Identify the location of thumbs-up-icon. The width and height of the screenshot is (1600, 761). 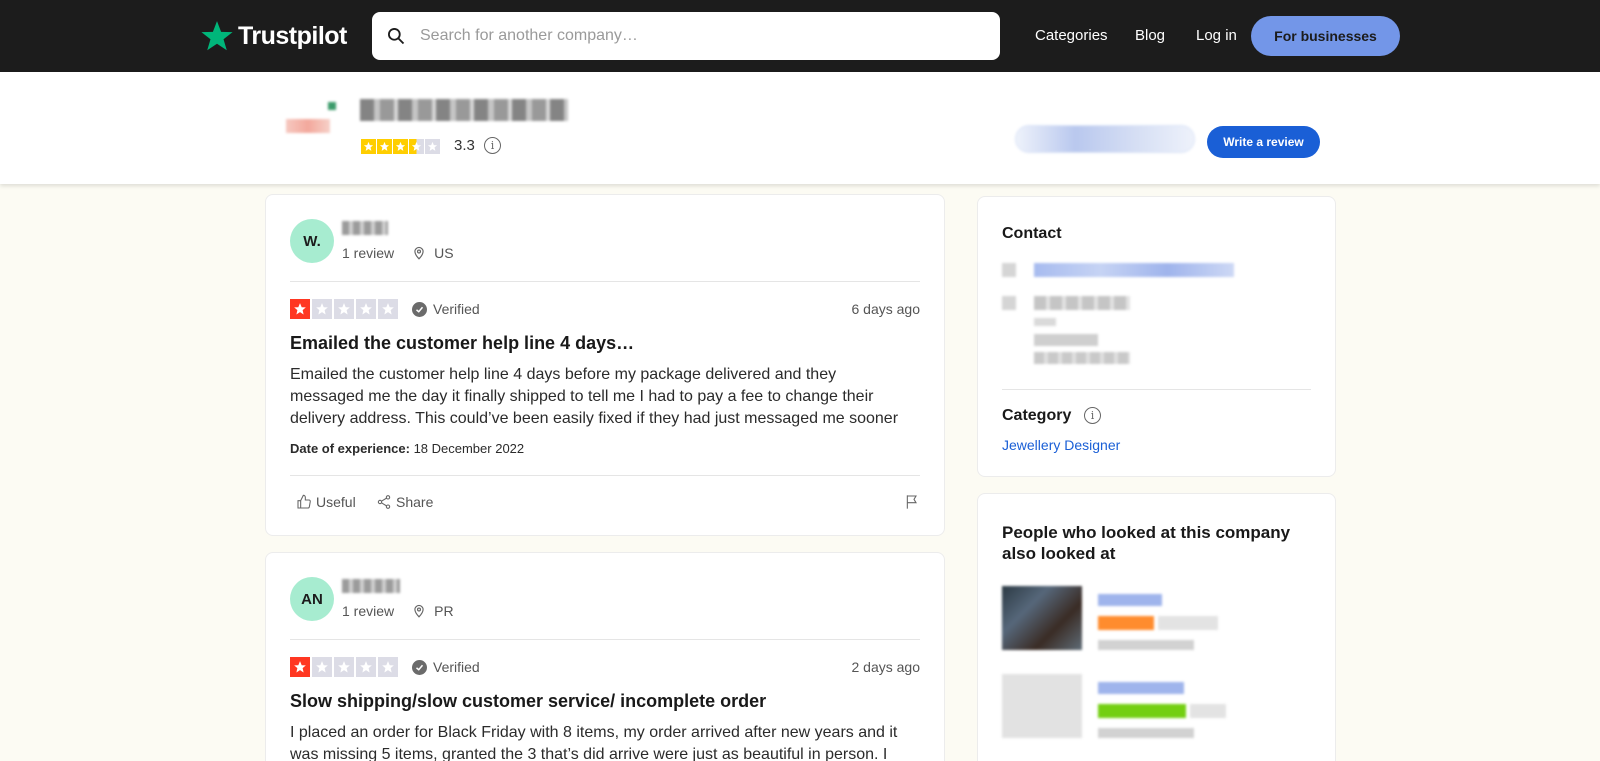
(304, 501).